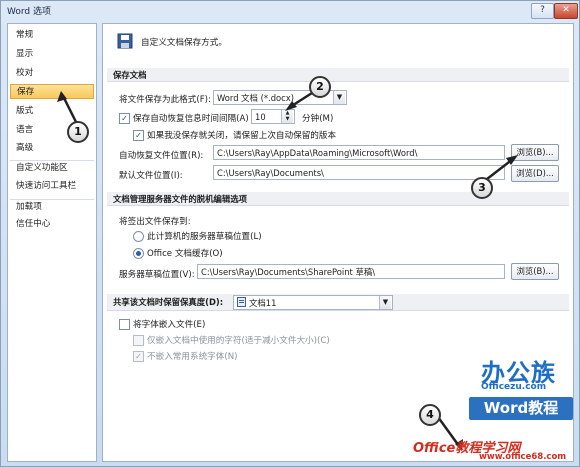 Image resolution: width=580 pixels, height=467 pixels. I want to click on callout-4: 4, so click(430, 415).